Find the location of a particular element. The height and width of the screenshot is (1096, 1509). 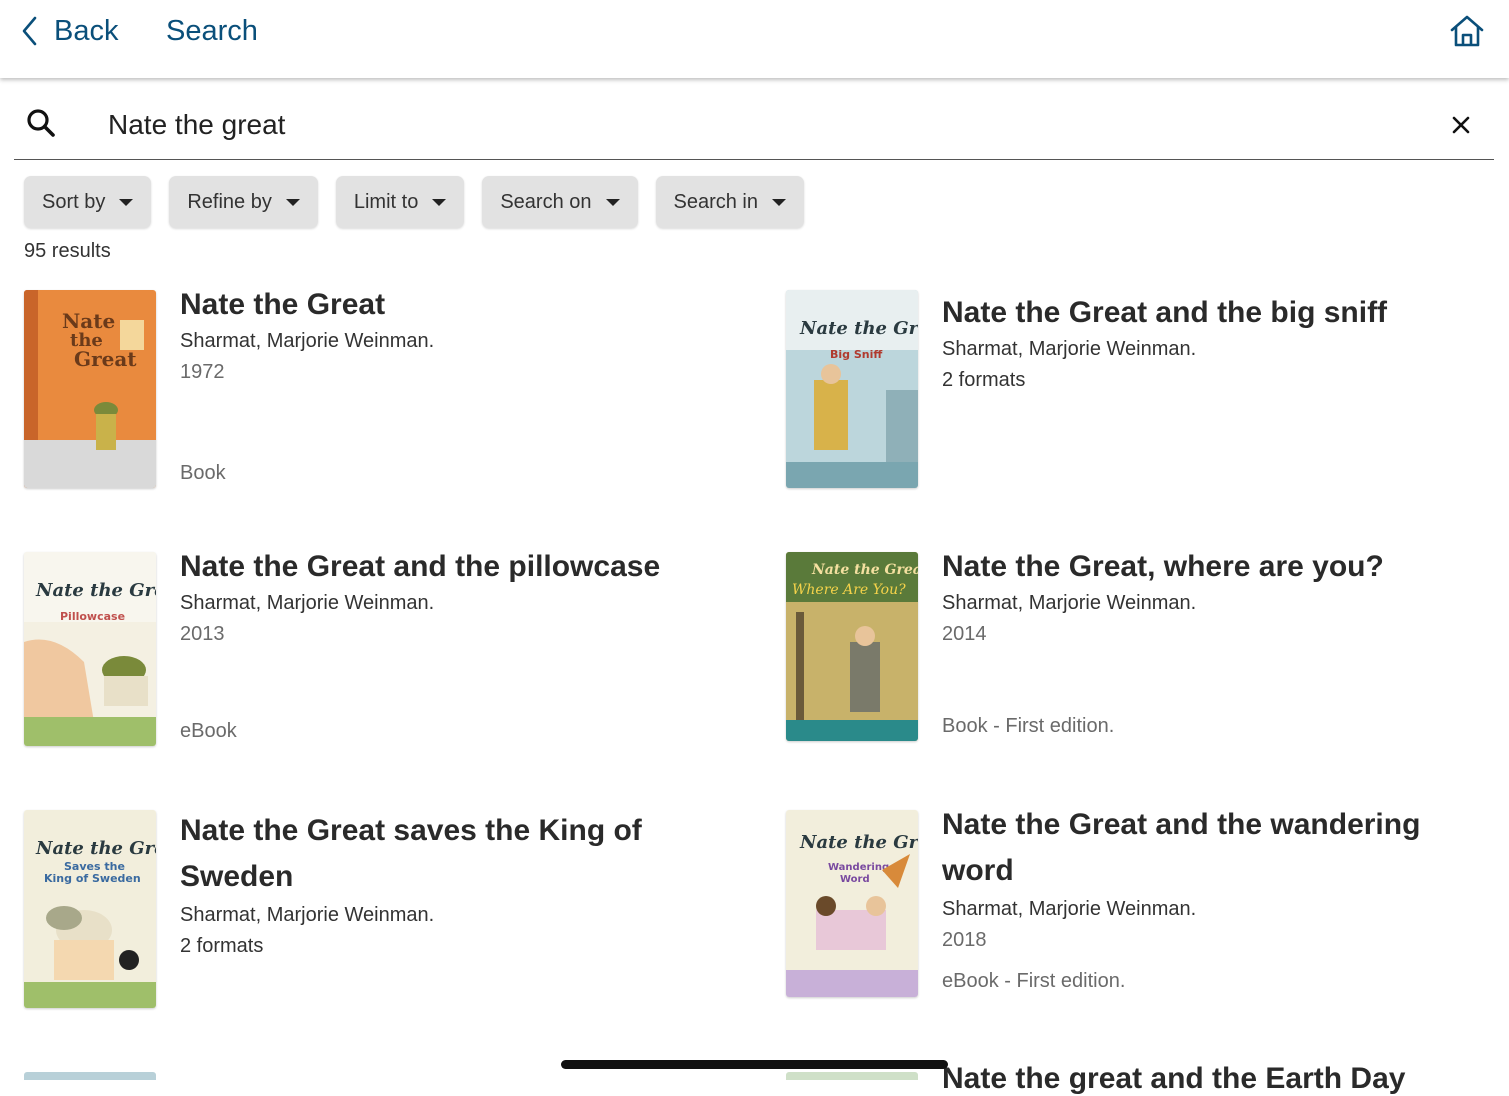

search-in-dropdown: Search in is located at coordinates (729, 202).